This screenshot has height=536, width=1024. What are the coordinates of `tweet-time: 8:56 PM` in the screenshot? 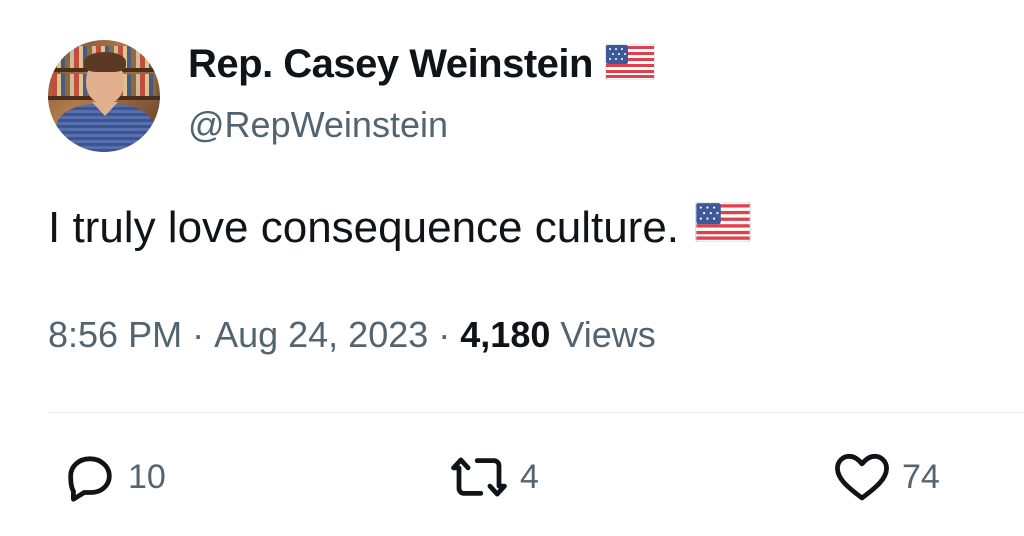 It's located at (115, 335).